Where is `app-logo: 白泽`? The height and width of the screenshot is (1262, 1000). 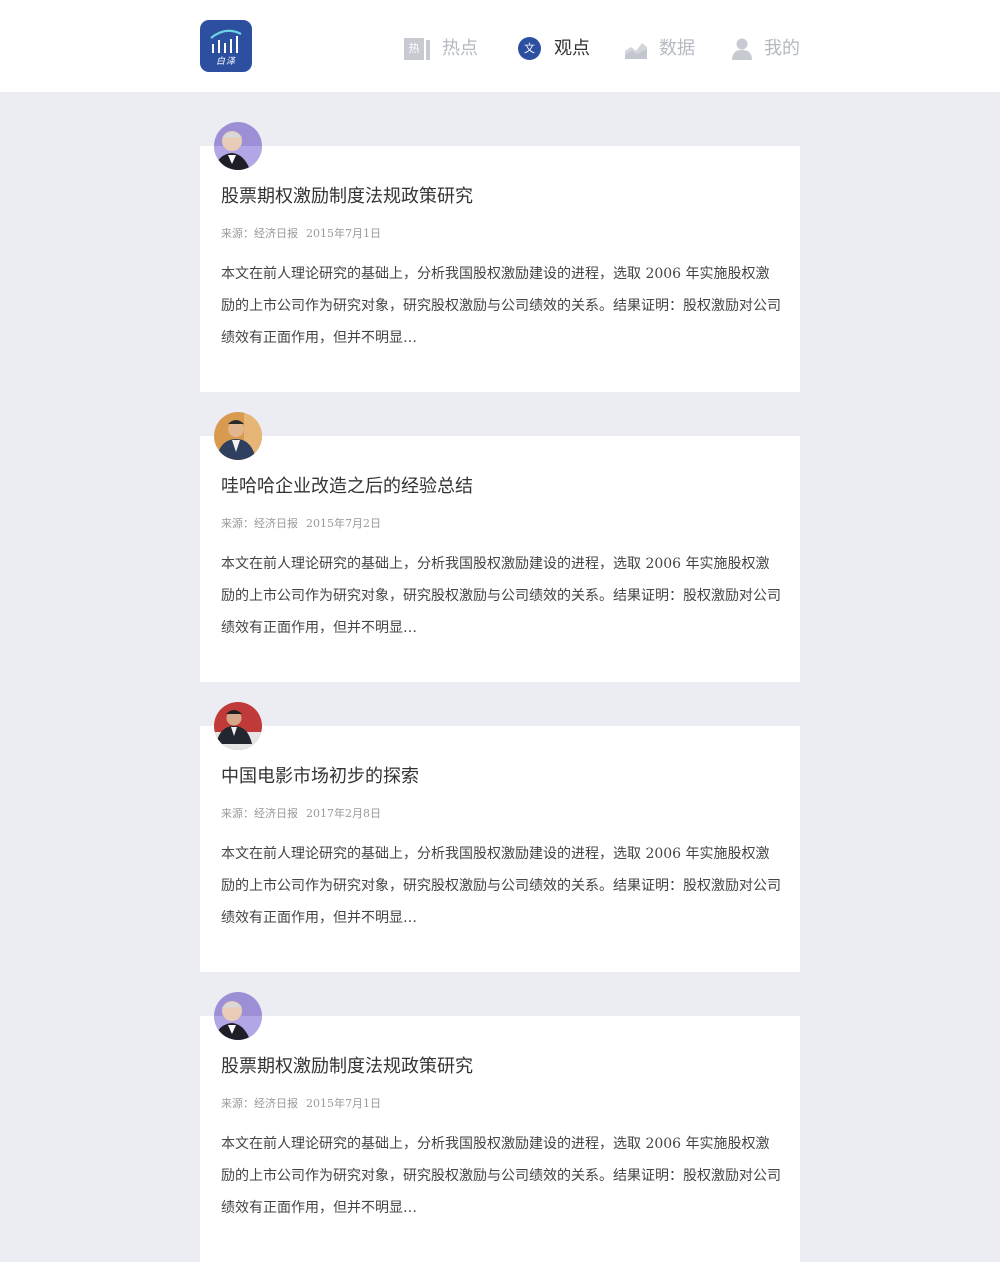
app-logo: 白泽 is located at coordinates (226, 46).